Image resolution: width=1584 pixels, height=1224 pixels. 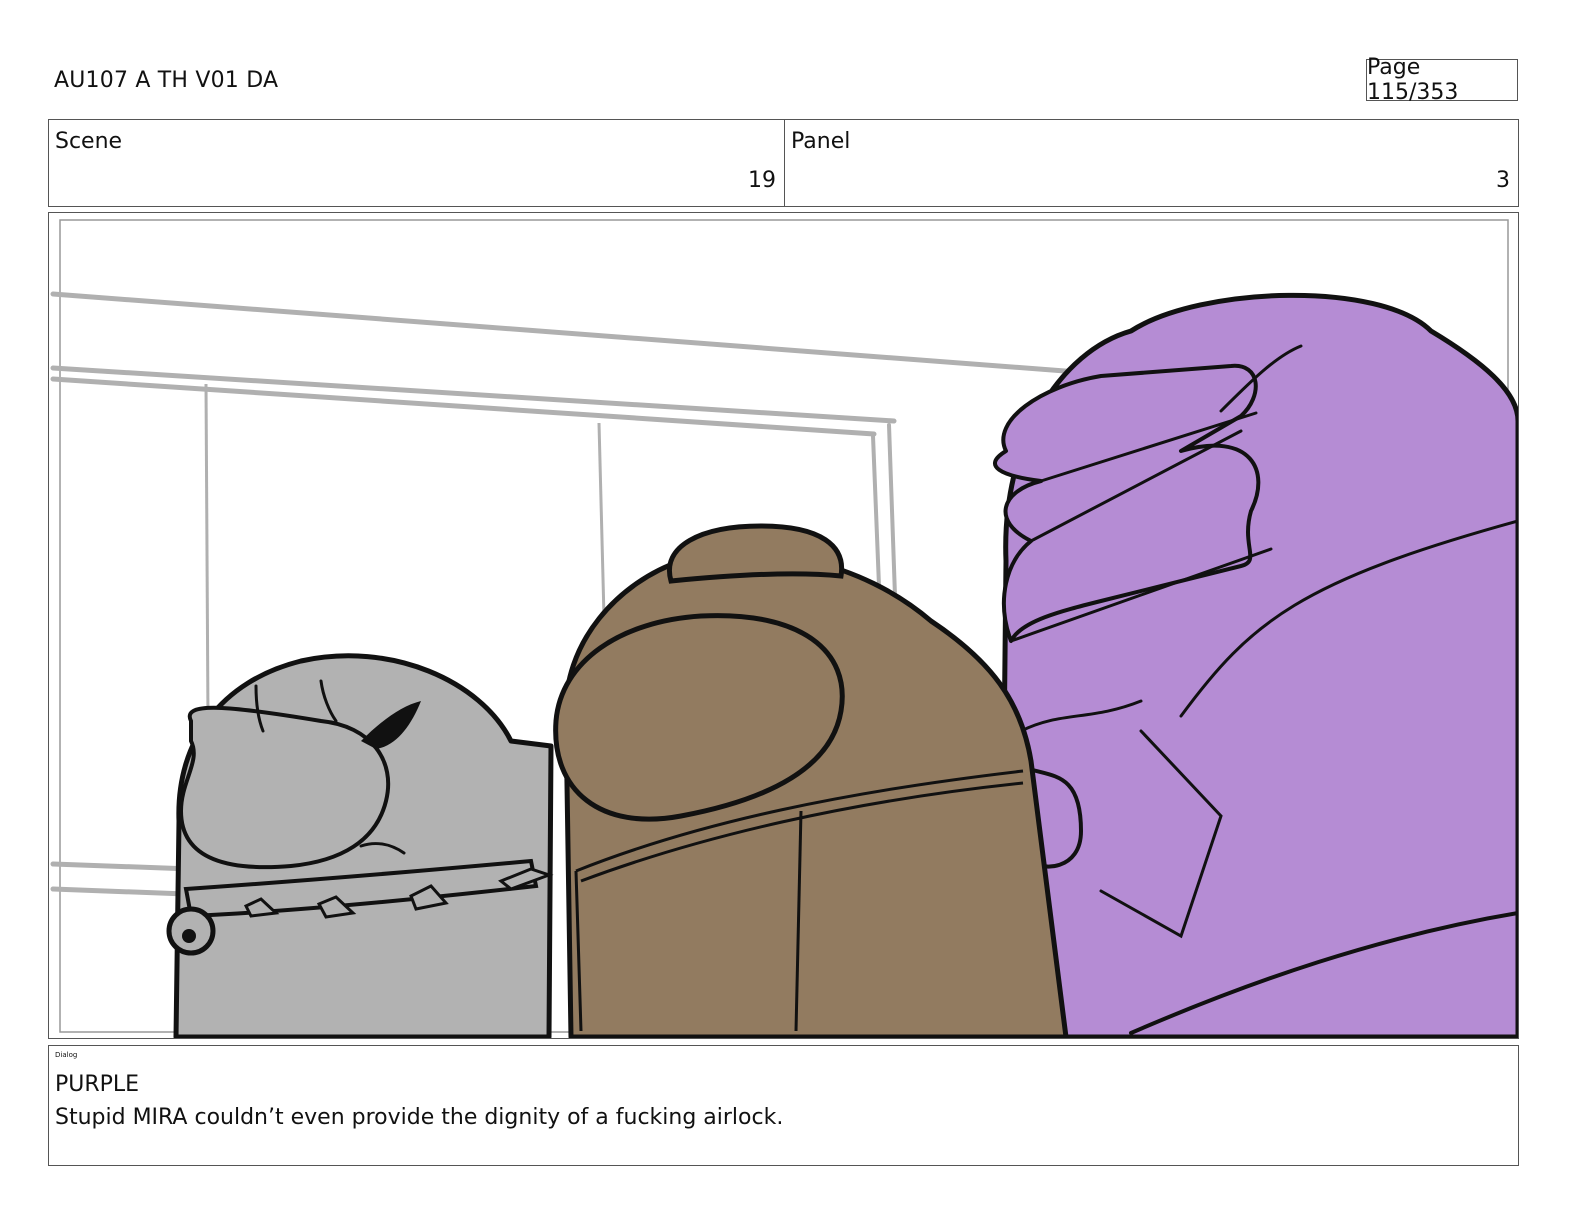 I want to click on scene-number: 19, so click(x=762, y=180).